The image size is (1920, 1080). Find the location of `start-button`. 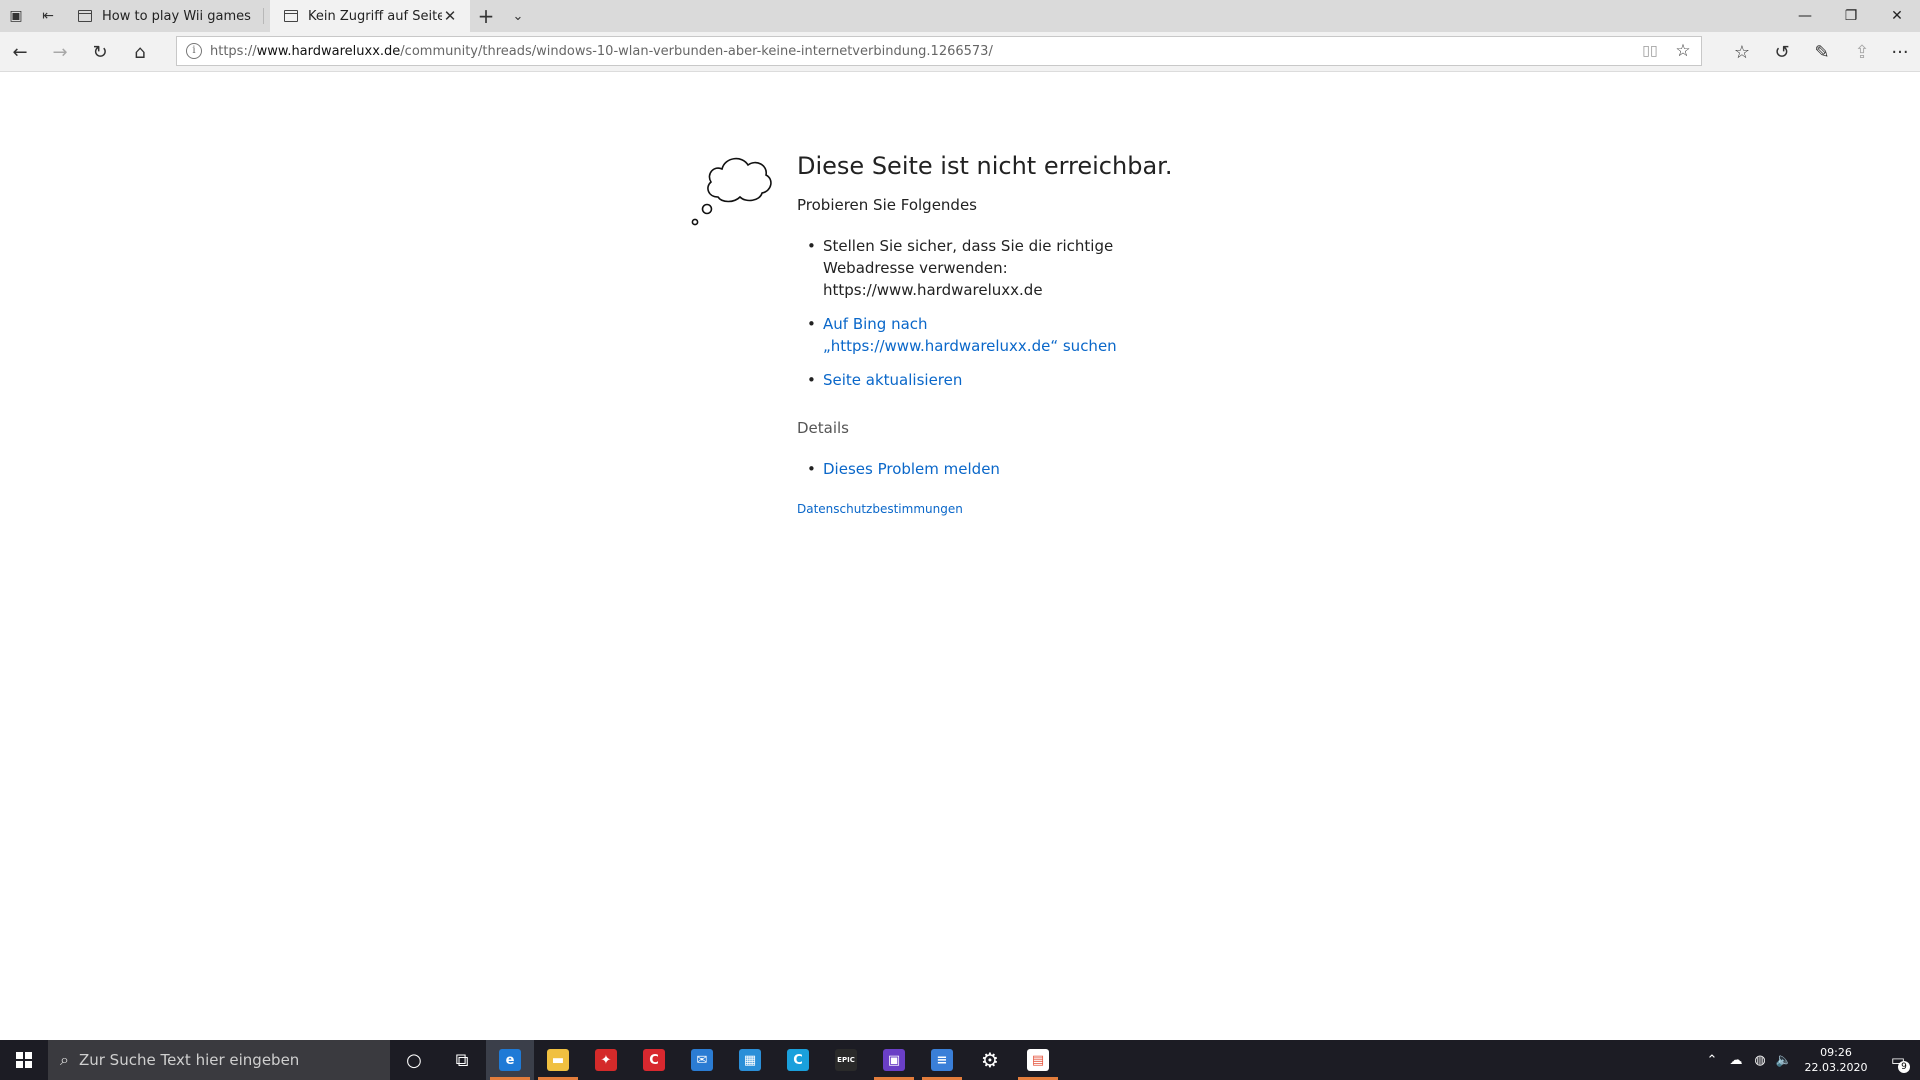

start-button is located at coordinates (24, 1060).